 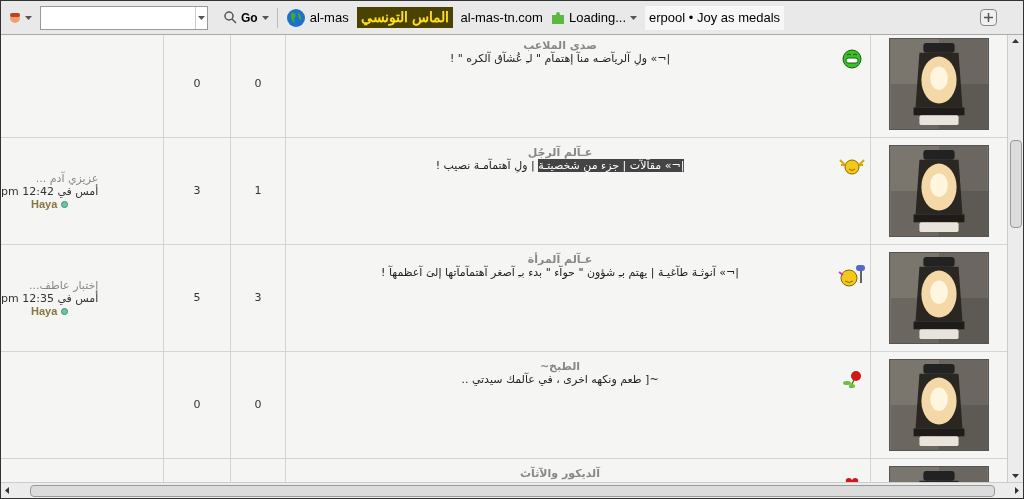 What do you see at coordinates (560, 165) in the screenshot?
I see `forum-description: |¬» مقآلآت | جزء من شخصيتـة | ولِ آهتمآمـة نصيب !` at bounding box center [560, 165].